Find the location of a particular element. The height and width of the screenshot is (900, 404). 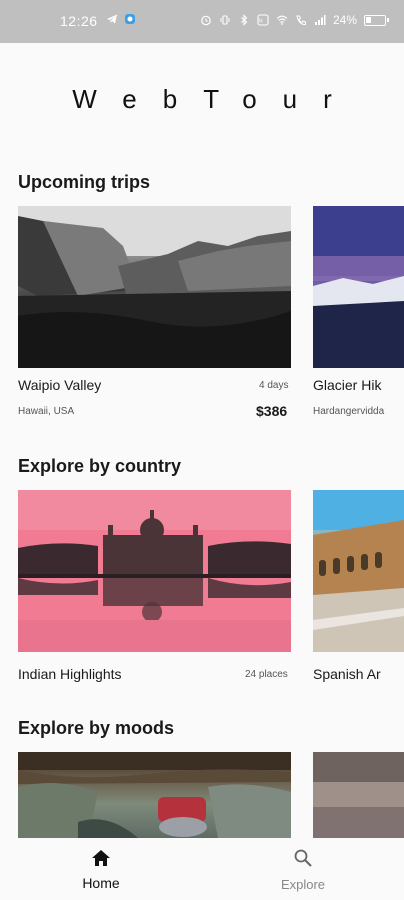

trip-card-image-glacier is located at coordinates (358, 287).